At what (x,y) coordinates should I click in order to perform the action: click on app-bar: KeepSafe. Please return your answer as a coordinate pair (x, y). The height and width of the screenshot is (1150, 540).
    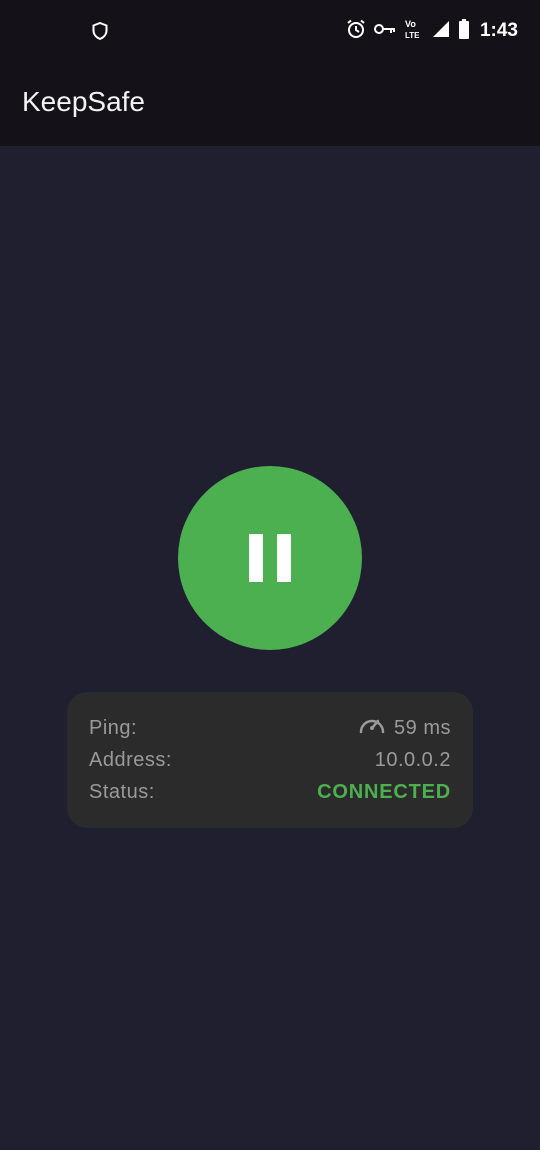
    Looking at the image, I should click on (270, 104).